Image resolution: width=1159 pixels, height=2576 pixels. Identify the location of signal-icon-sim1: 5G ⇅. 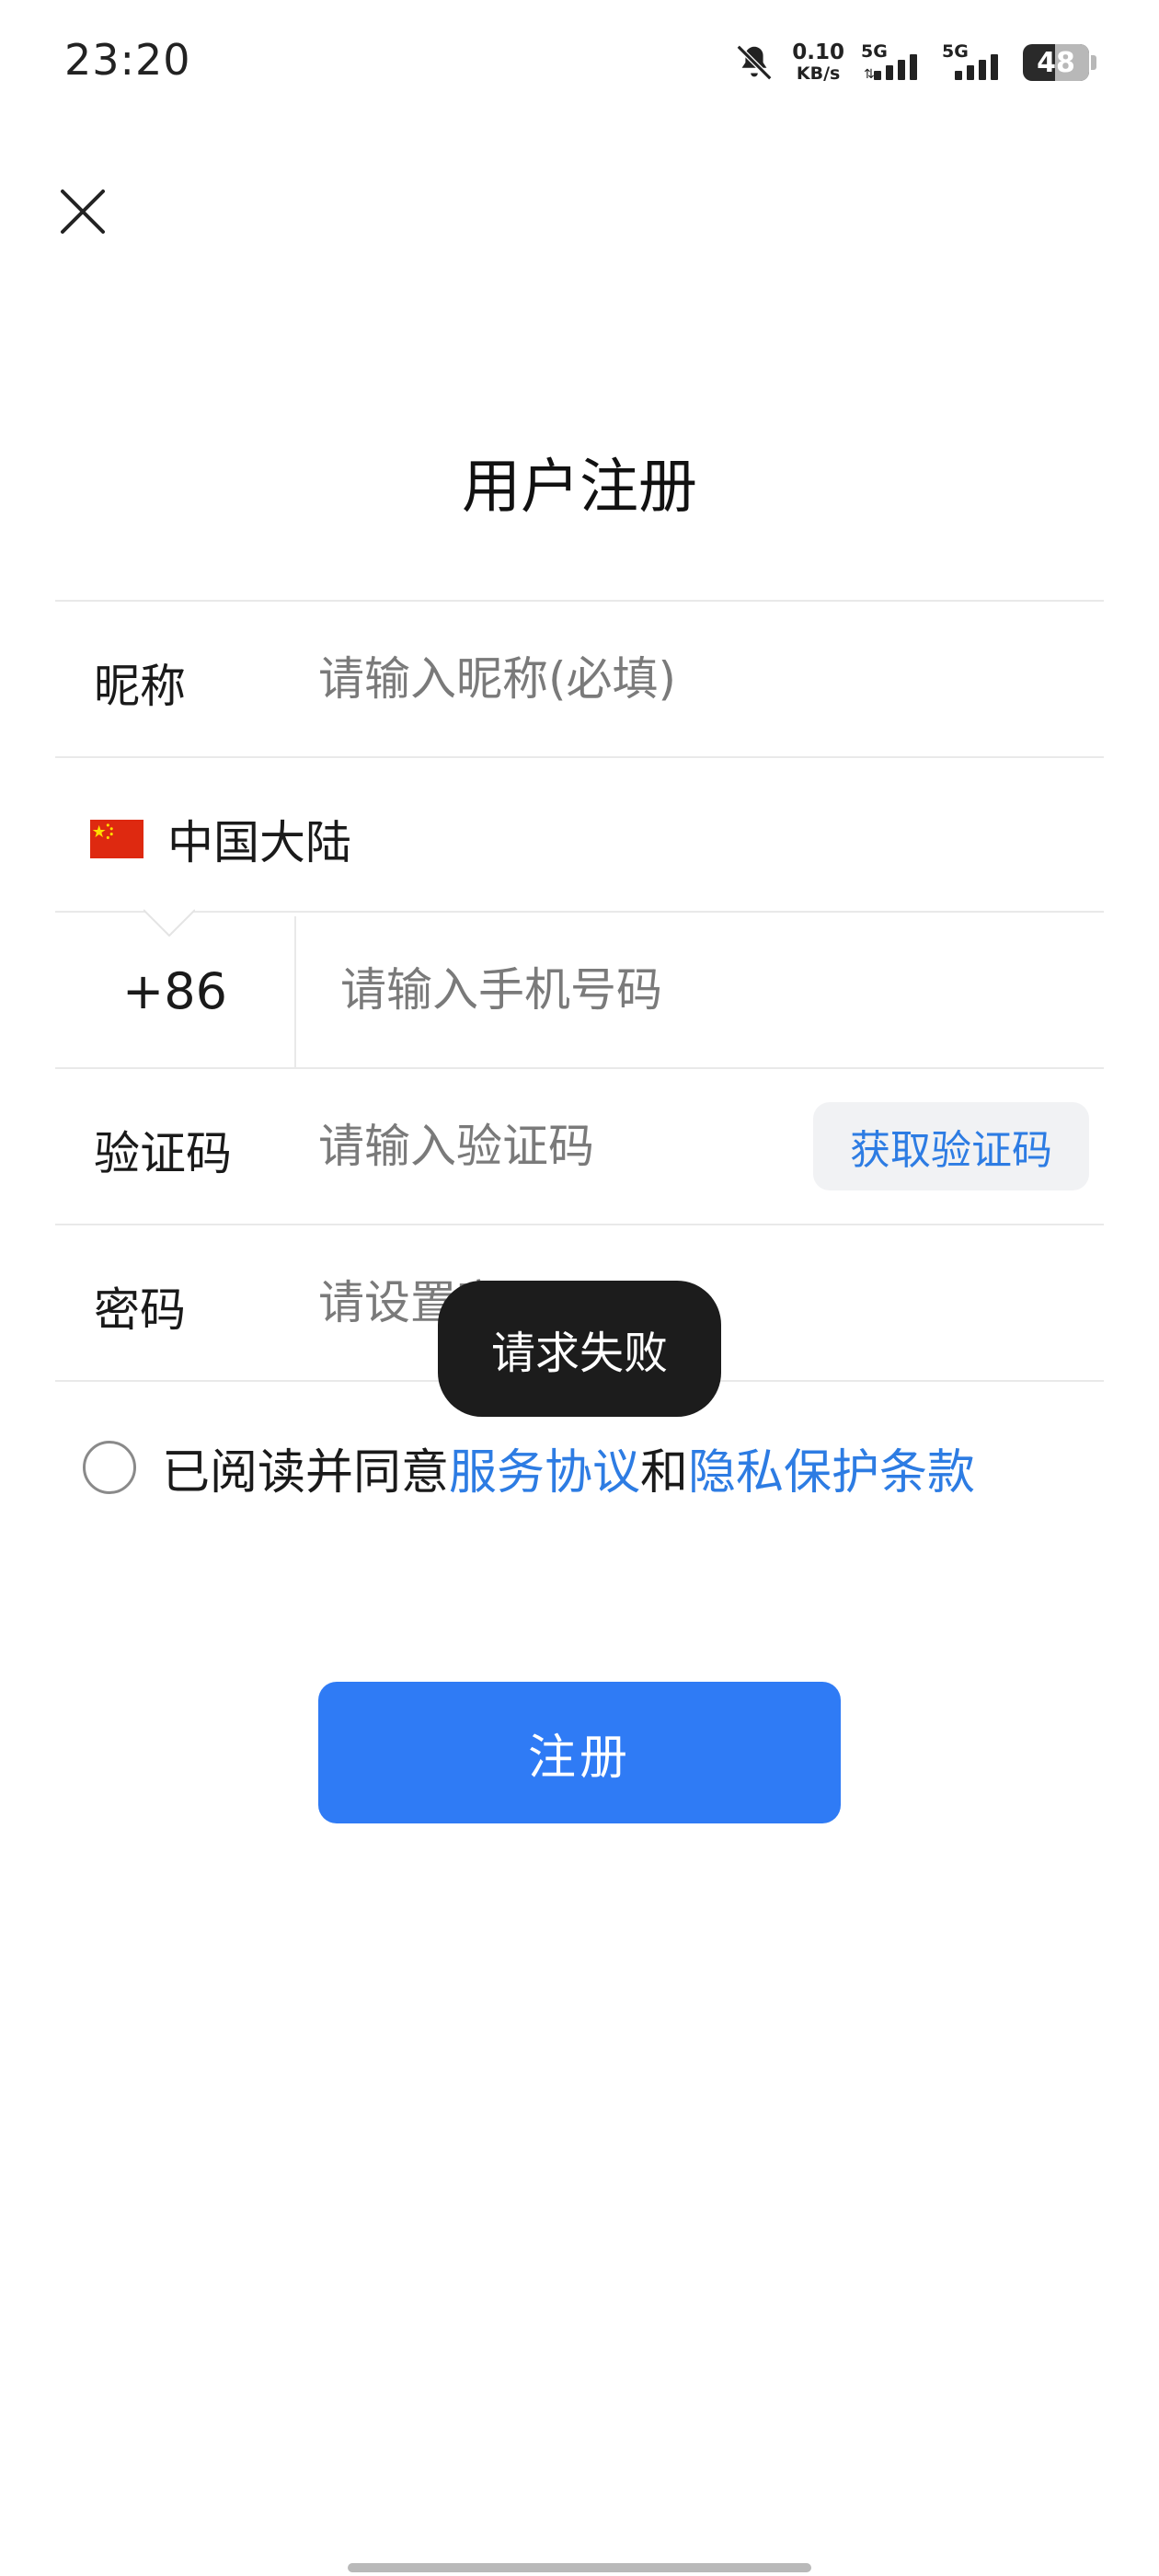
(893, 63).